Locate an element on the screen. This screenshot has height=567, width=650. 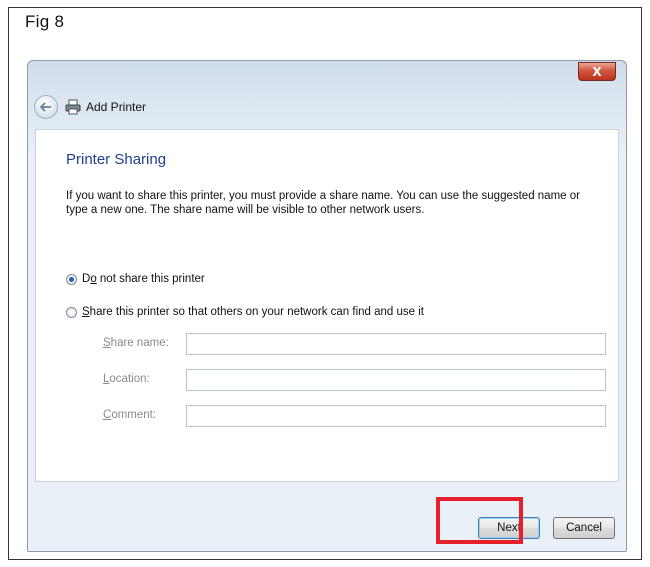
share-printer-radio is located at coordinates (71, 312).